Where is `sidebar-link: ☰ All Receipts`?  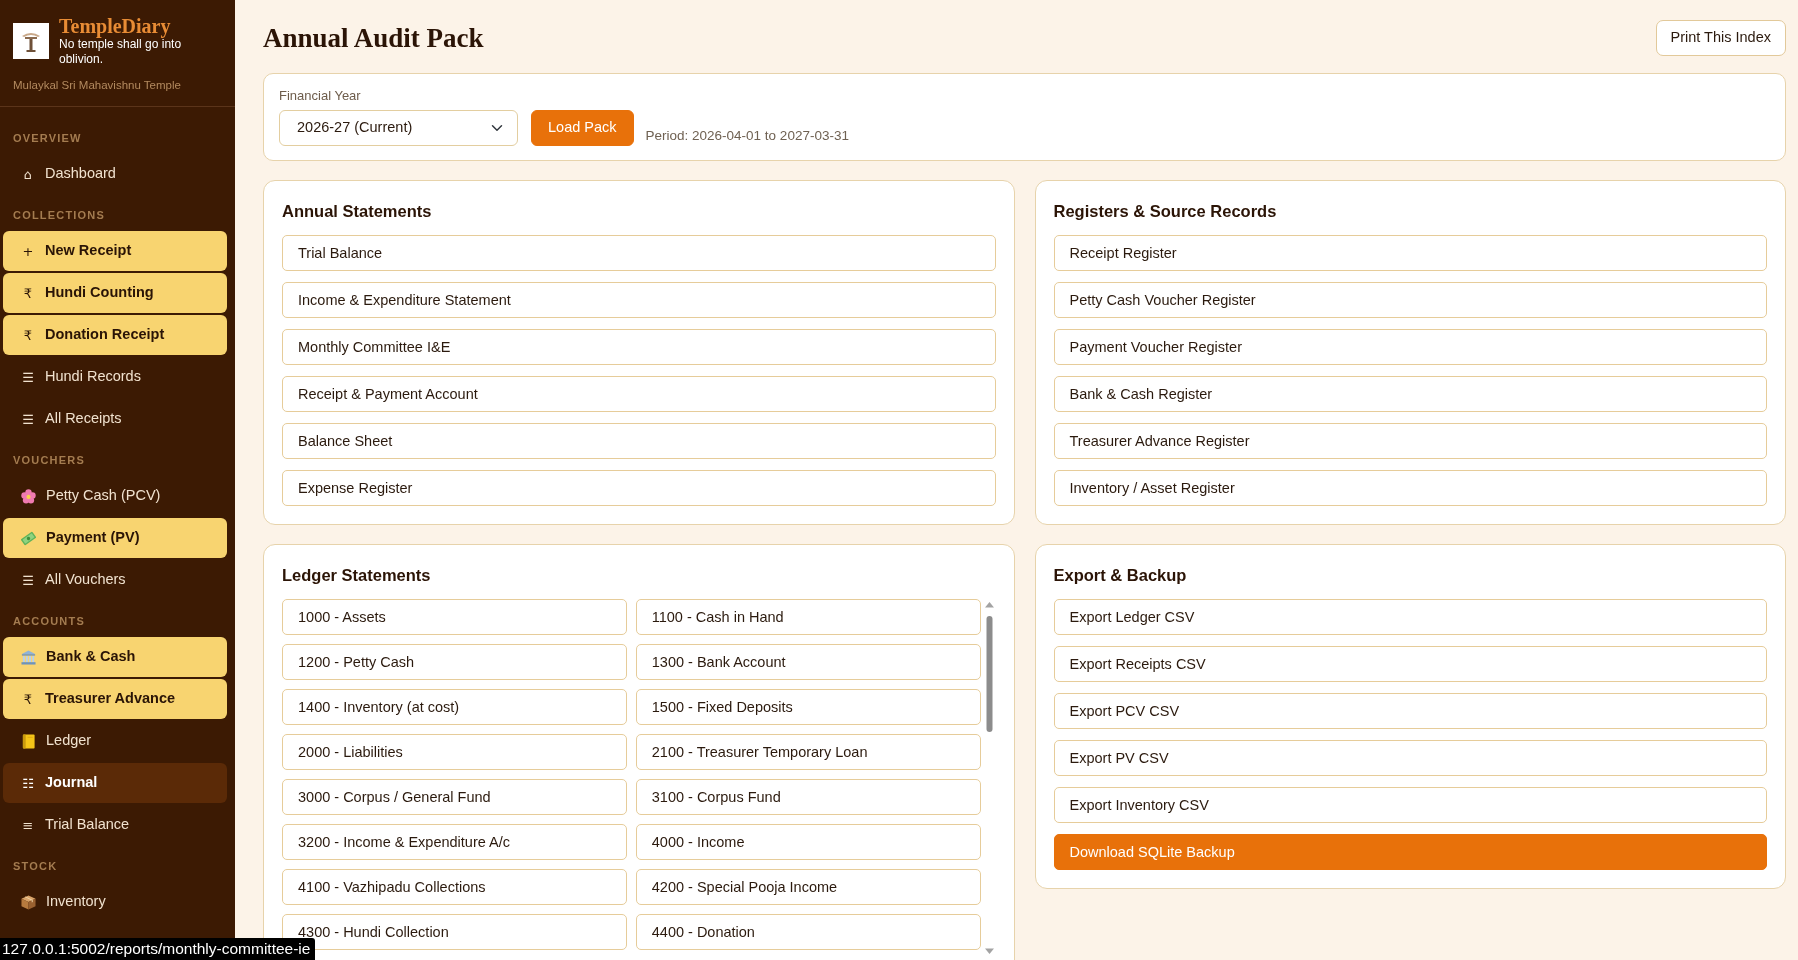
sidebar-link: ☰ All Receipts is located at coordinates (115, 419).